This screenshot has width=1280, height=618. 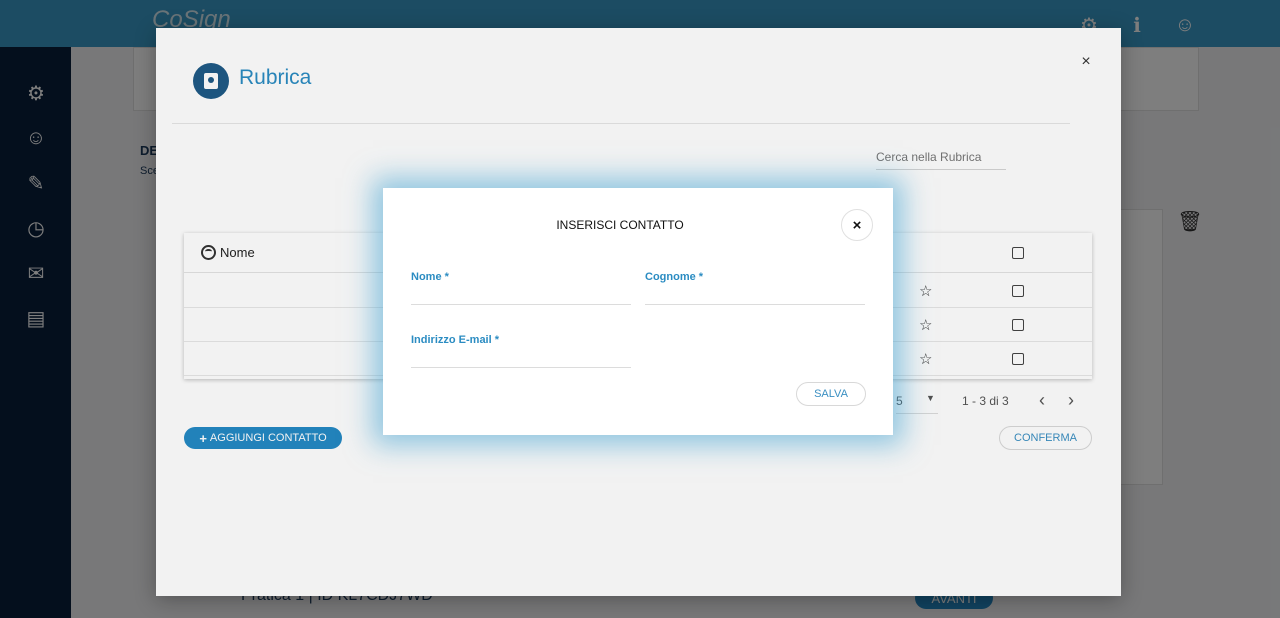 What do you see at coordinates (674, 277) in the screenshot?
I see `cognome-label: Cognome *` at bounding box center [674, 277].